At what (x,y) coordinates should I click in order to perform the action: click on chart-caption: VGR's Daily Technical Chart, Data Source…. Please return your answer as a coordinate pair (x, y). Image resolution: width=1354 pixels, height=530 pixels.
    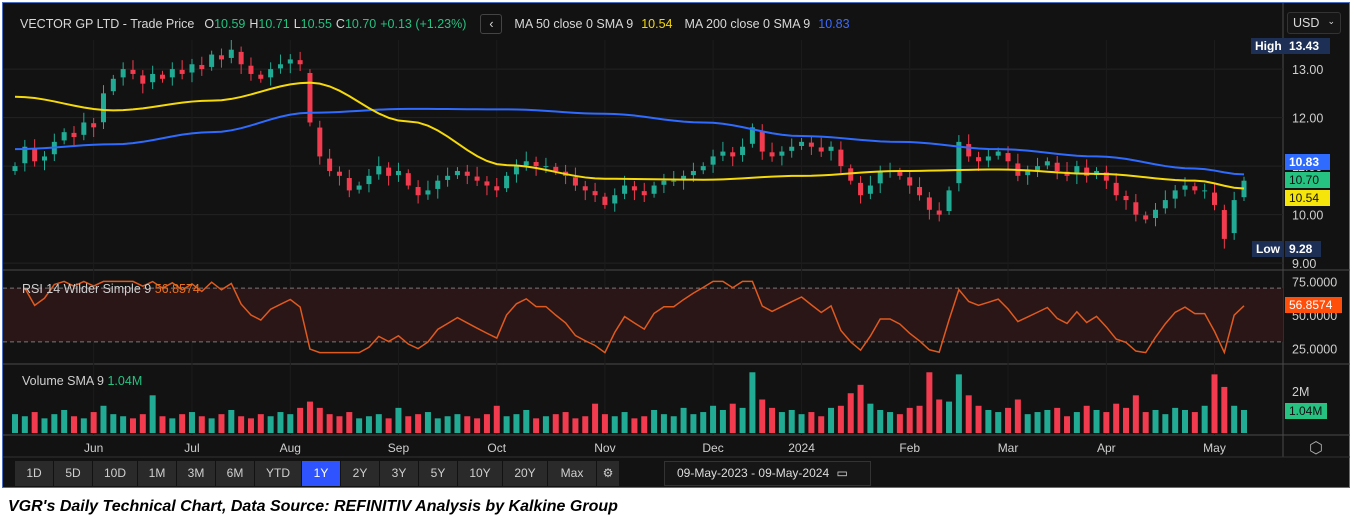
    Looking at the image, I should click on (313, 506).